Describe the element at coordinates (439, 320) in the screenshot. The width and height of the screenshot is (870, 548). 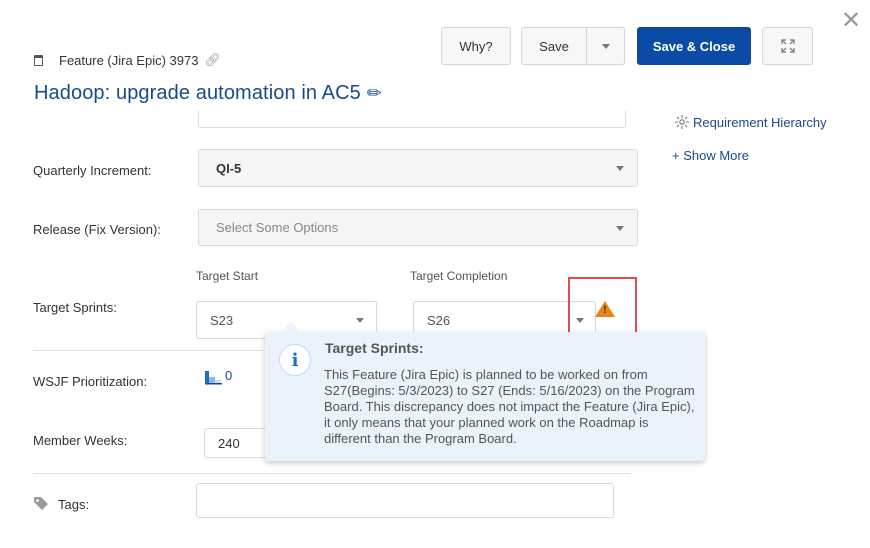
I see `target-completion-value: S26` at that location.